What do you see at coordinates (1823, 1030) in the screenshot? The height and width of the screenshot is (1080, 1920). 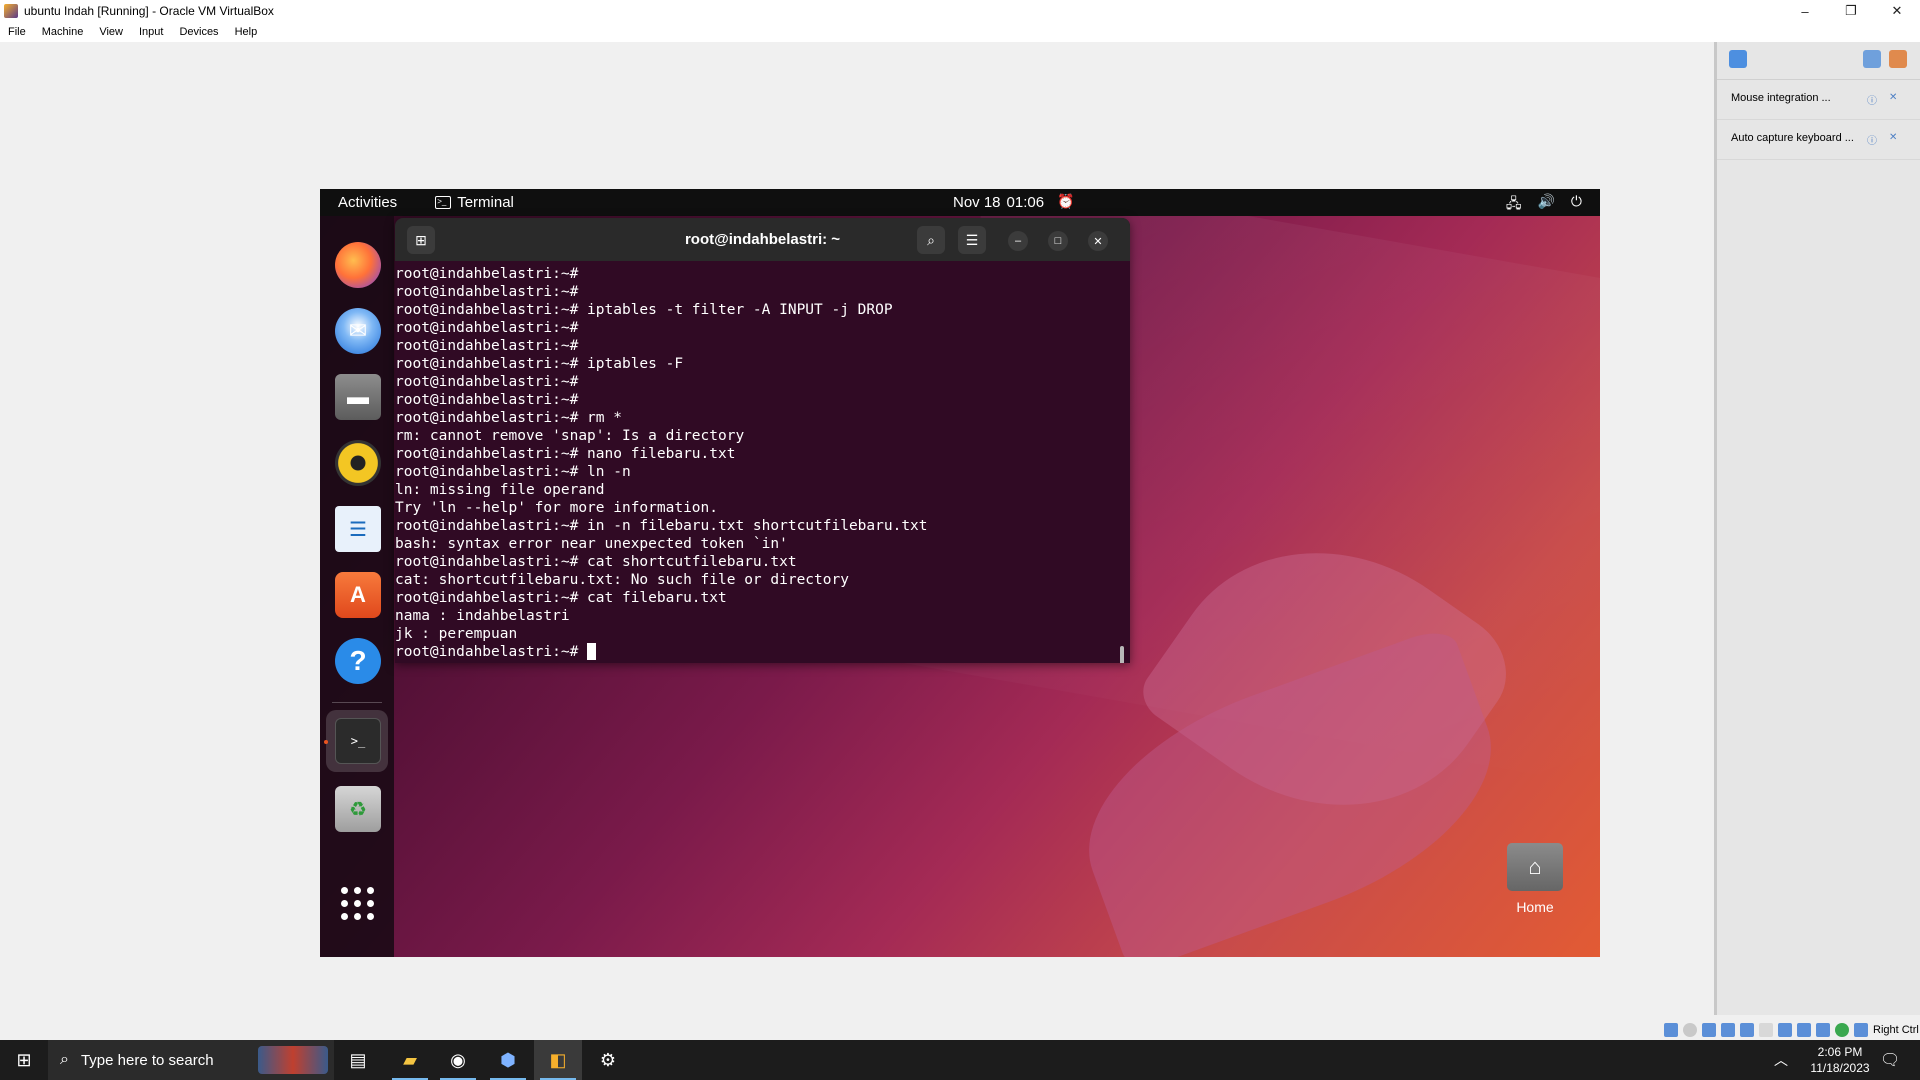 I see `cpu-icon` at bounding box center [1823, 1030].